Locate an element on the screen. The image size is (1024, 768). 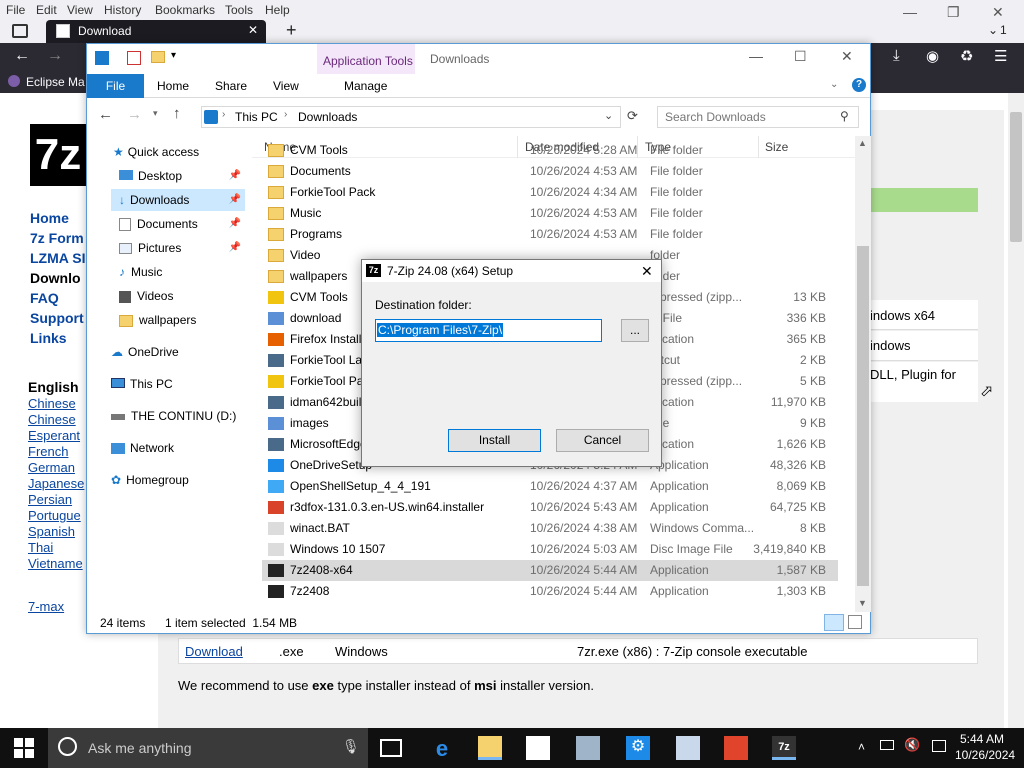
downloads-icon: ⤓ is located at coordinates (896, 55).